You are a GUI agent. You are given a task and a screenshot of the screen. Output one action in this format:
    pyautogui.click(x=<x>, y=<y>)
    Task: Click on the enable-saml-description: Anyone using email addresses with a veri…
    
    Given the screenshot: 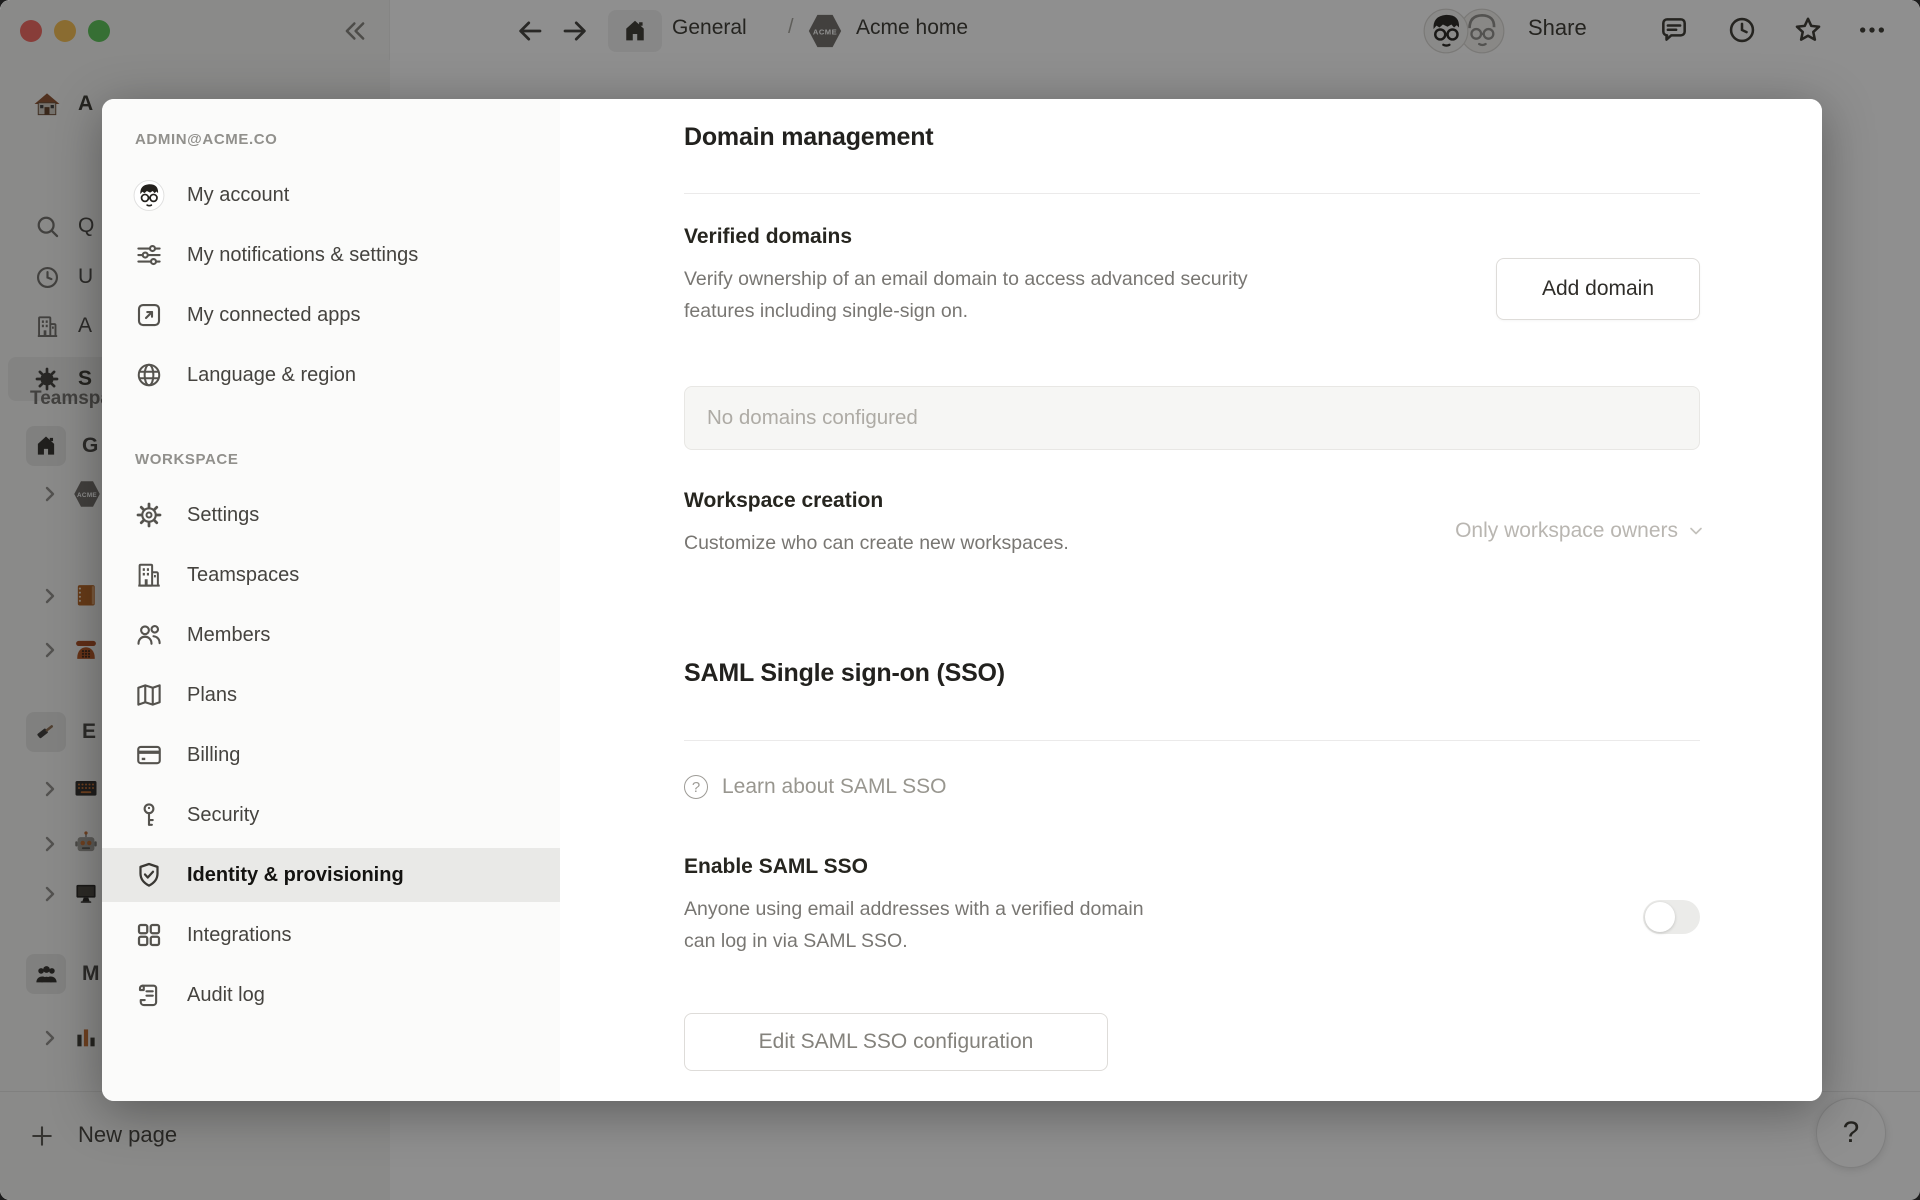 What is the action you would take?
    pyautogui.click(x=914, y=925)
    